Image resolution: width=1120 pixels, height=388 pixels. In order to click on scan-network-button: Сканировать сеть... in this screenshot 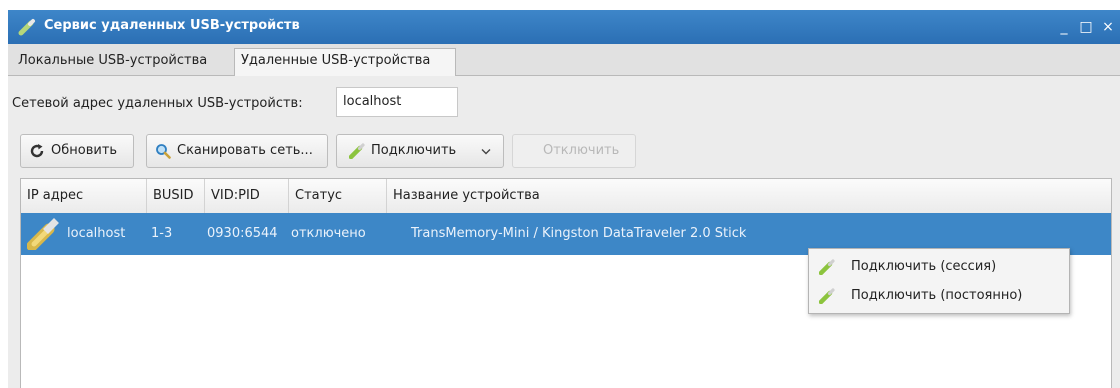, I will do `click(237, 151)`.